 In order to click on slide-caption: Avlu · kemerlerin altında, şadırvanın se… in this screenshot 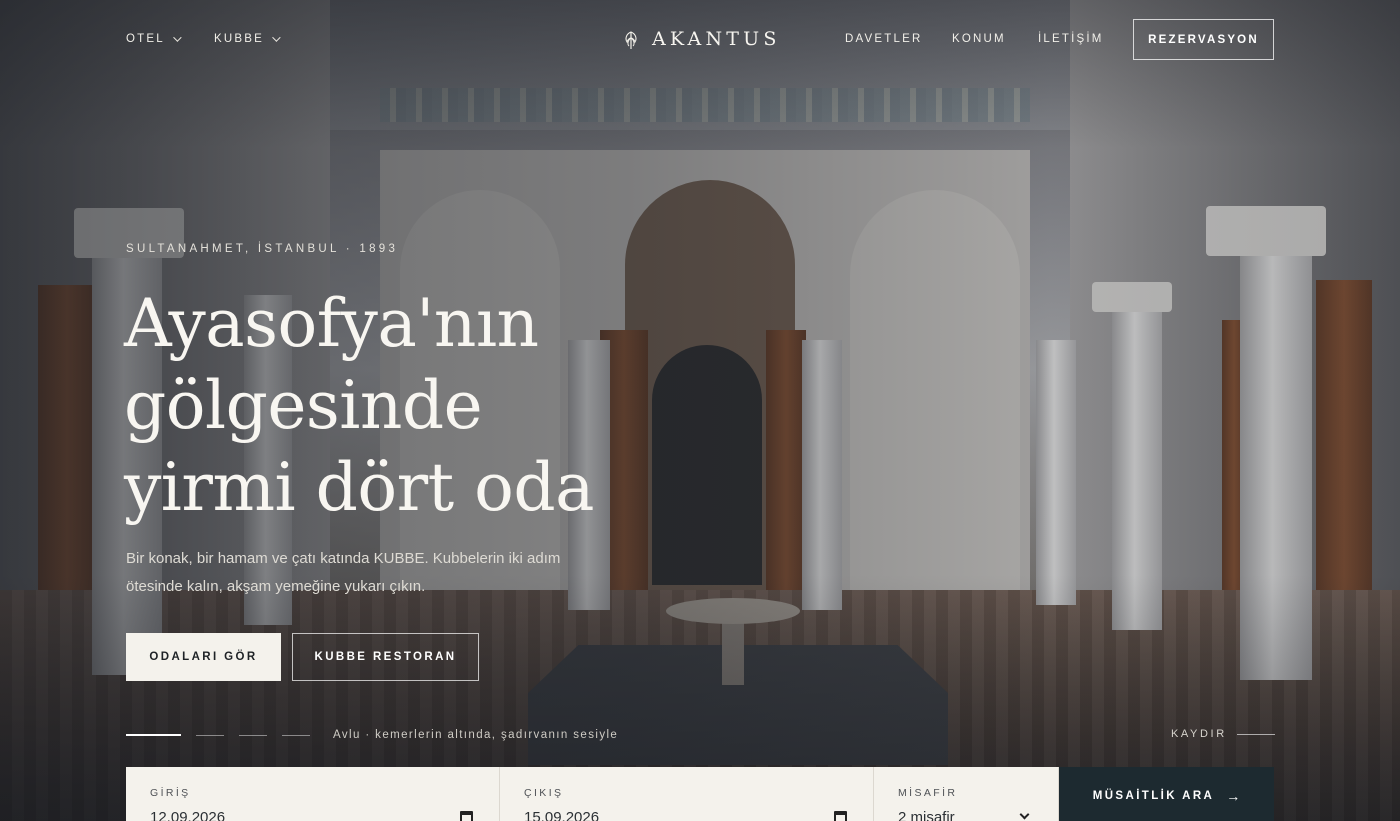, I will do `click(476, 735)`.